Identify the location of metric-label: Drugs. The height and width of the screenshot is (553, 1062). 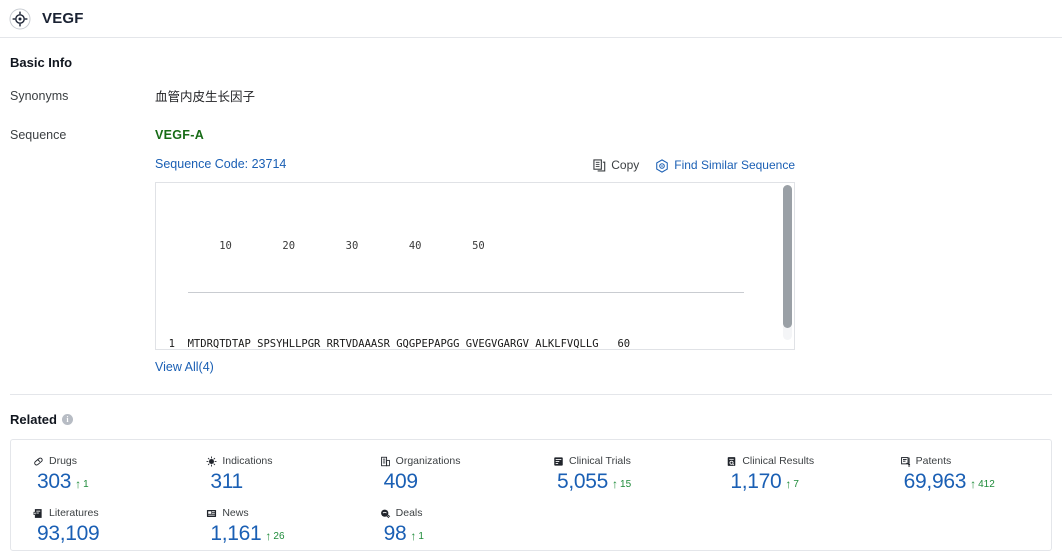
(63, 461).